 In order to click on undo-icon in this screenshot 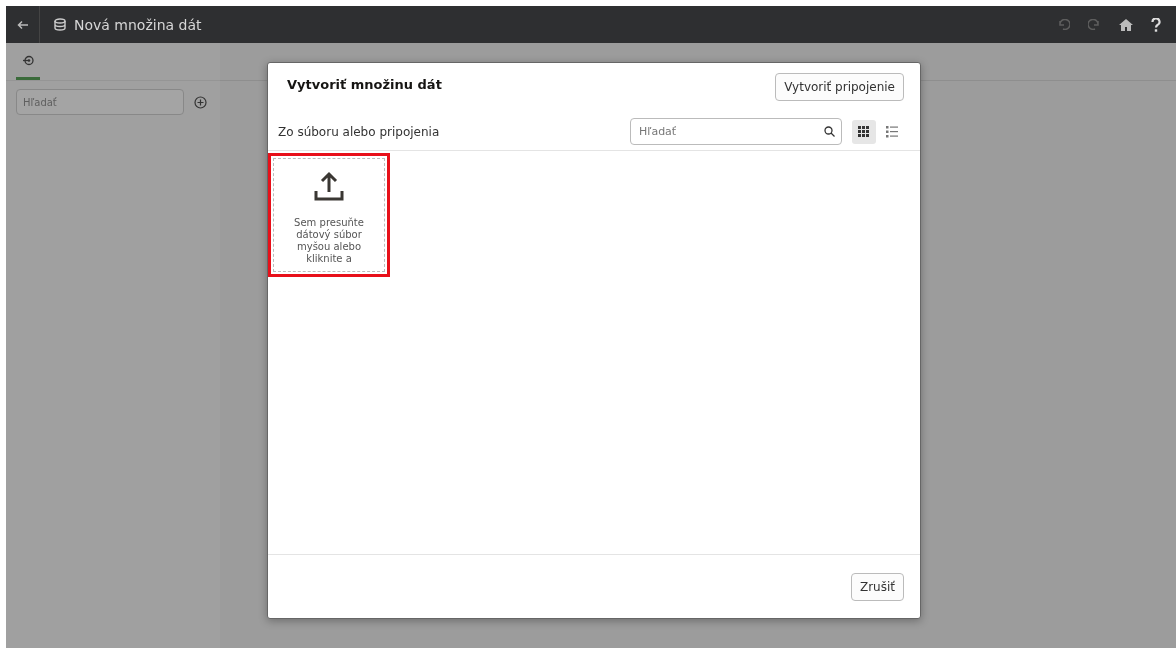, I will do `click(1063, 24)`.